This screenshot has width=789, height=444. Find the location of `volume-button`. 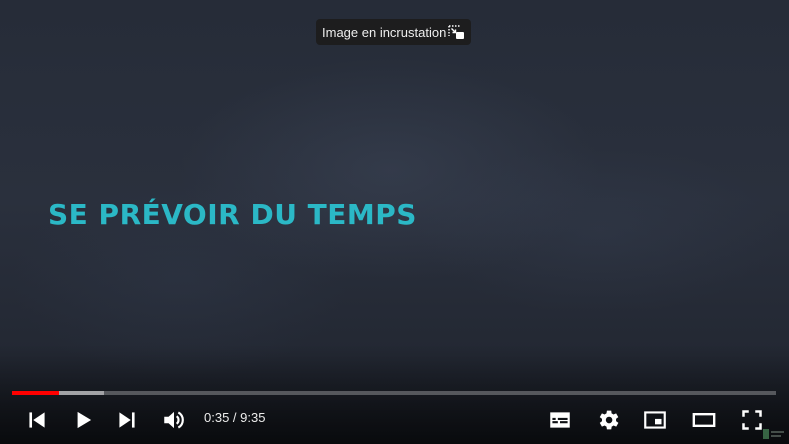

volume-button is located at coordinates (174, 420).